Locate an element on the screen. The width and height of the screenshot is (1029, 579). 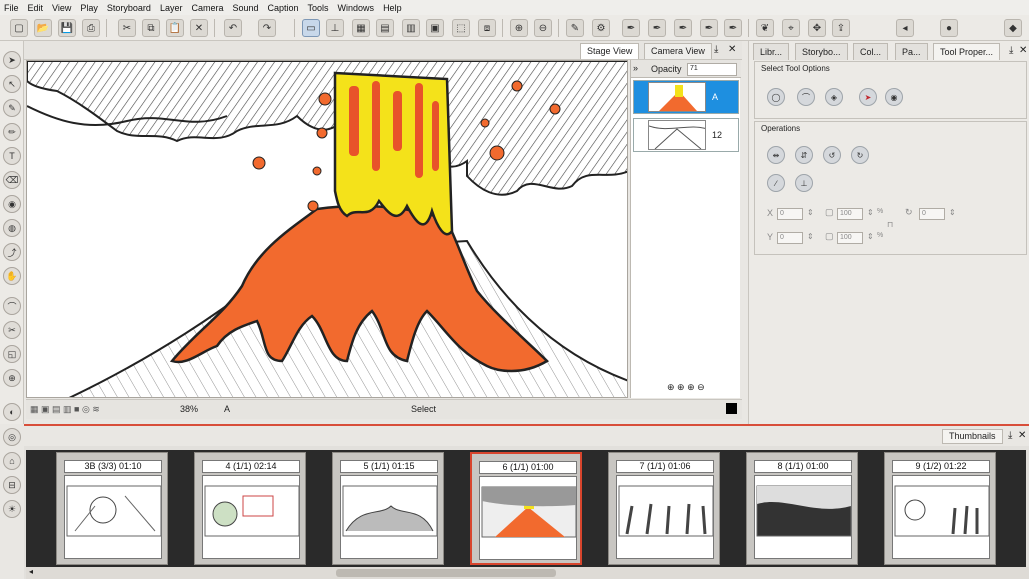
brush-3-icon: ✒ is located at coordinates (683, 28).